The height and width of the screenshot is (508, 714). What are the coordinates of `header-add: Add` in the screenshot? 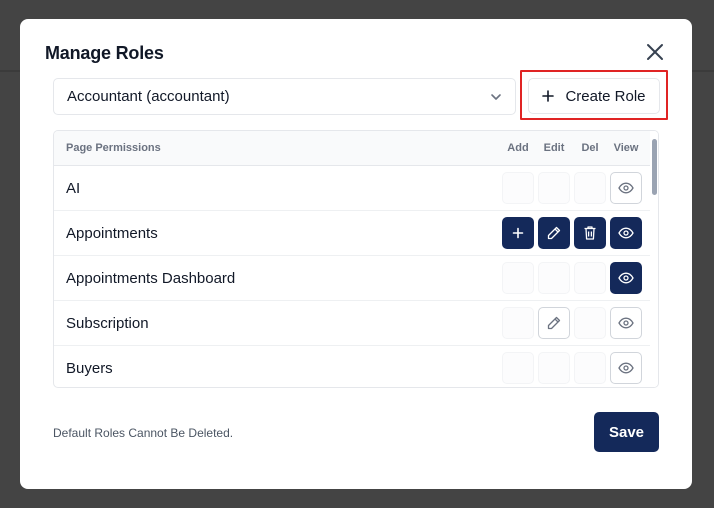 It's located at (518, 148).